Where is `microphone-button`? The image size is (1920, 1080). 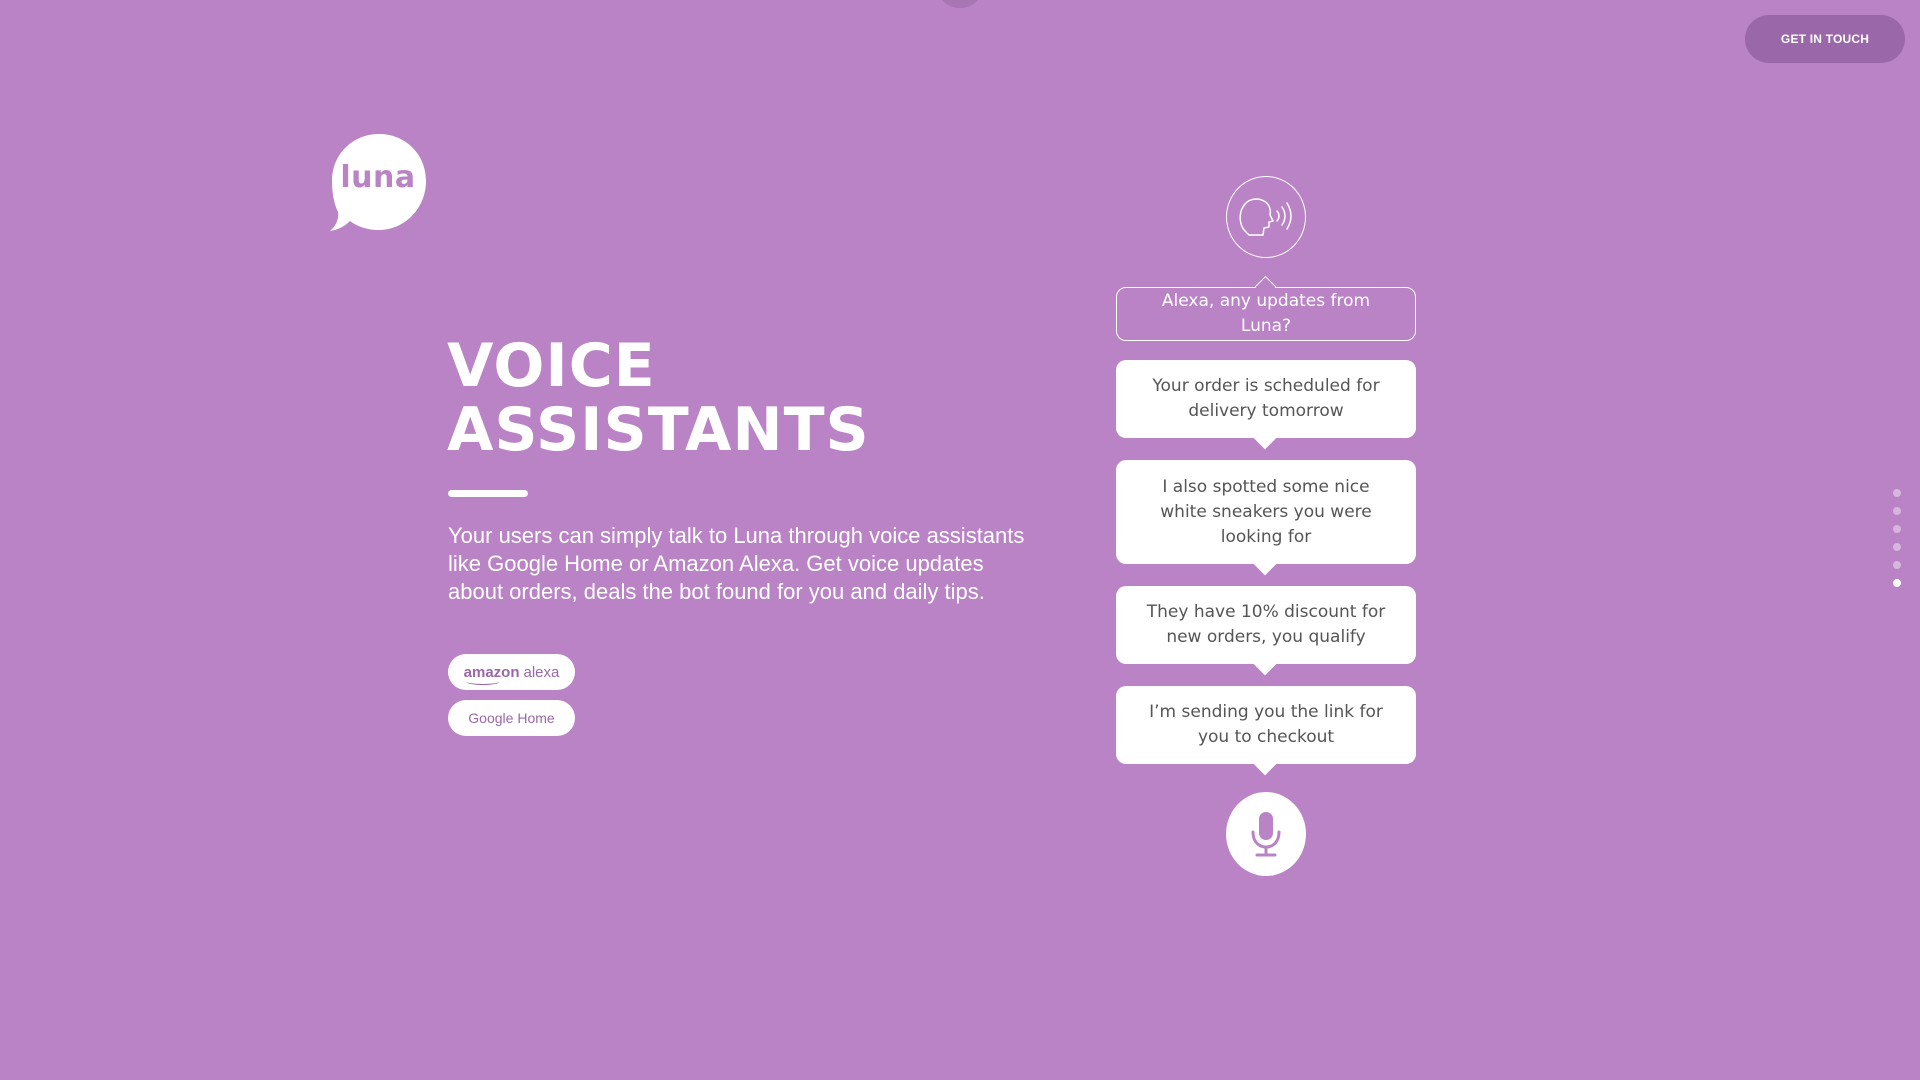 microphone-button is located at coordinates (1266, 834).